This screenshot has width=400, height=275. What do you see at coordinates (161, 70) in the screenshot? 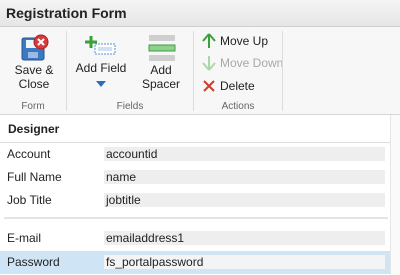
I see `add-spacer-label-1: Add` at bounding box center [161, 70].